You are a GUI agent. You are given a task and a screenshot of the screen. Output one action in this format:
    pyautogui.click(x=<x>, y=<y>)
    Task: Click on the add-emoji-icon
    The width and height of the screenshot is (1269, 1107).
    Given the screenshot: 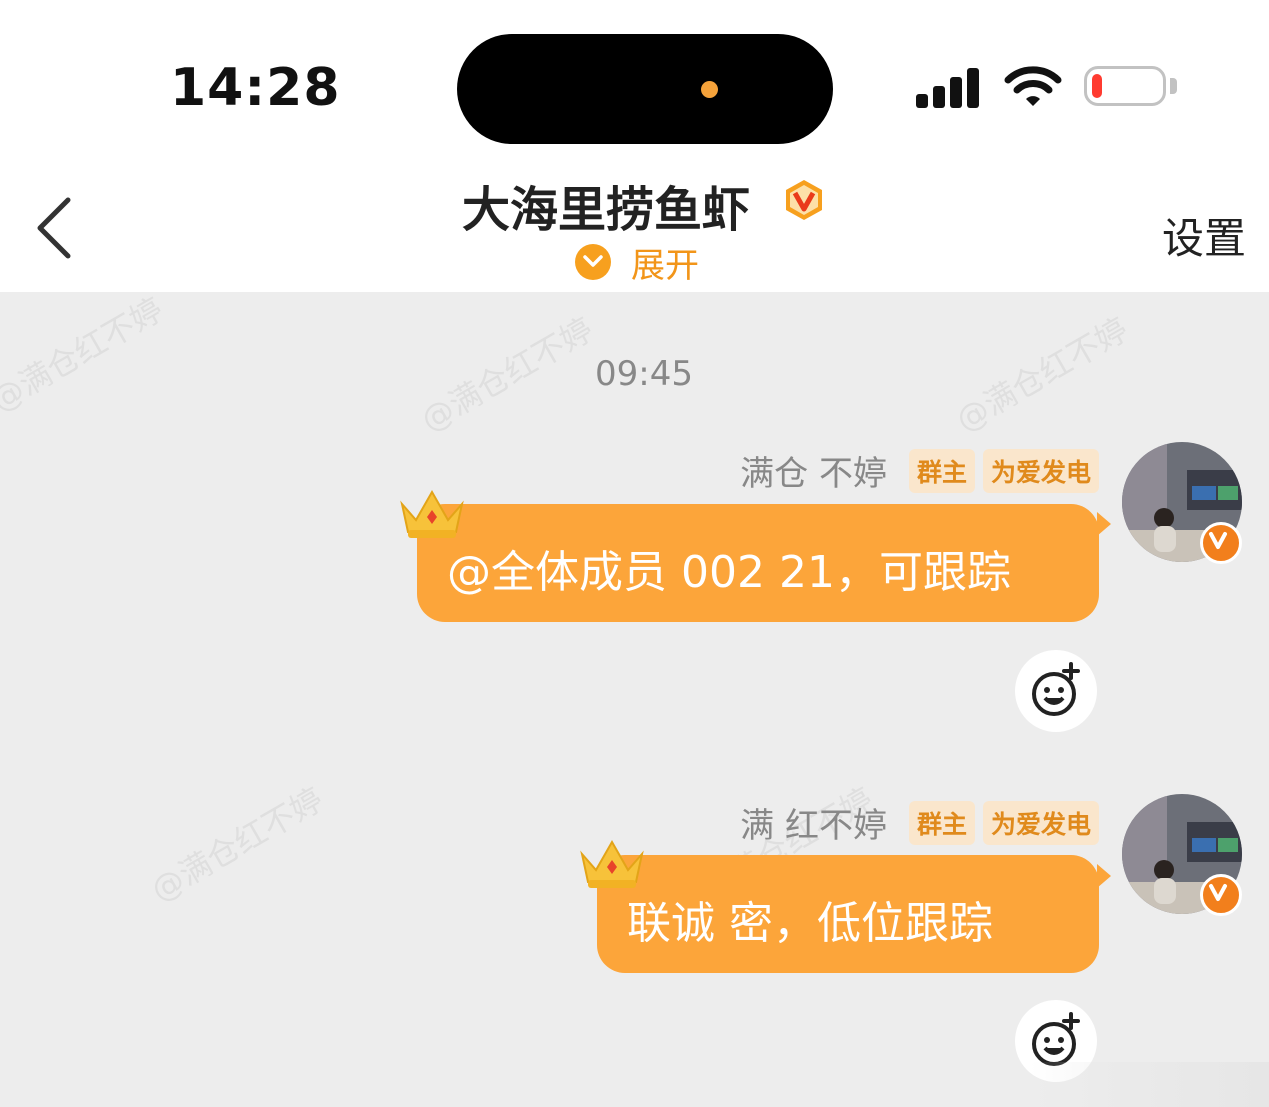 What is the action you would take?
    pyautogui.click(x=1056, y=689)
    